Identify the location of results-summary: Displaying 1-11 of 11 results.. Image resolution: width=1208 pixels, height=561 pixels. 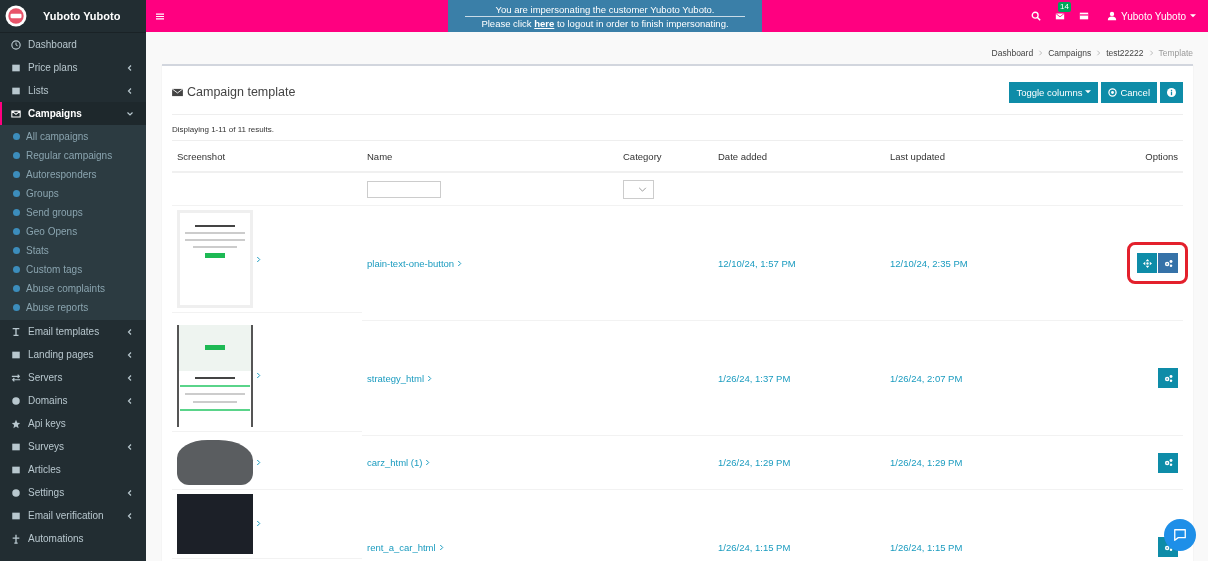
(677, 128).